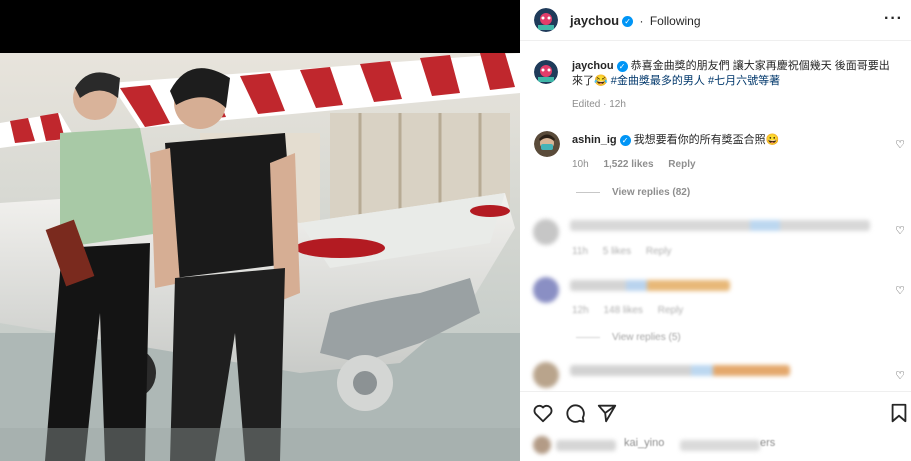 The height and width of the screenshot is (461, 911). Describe the element at coordinates (651, 192) in the screenshot. I see `view-replies-label: View replies (82)` at that location.